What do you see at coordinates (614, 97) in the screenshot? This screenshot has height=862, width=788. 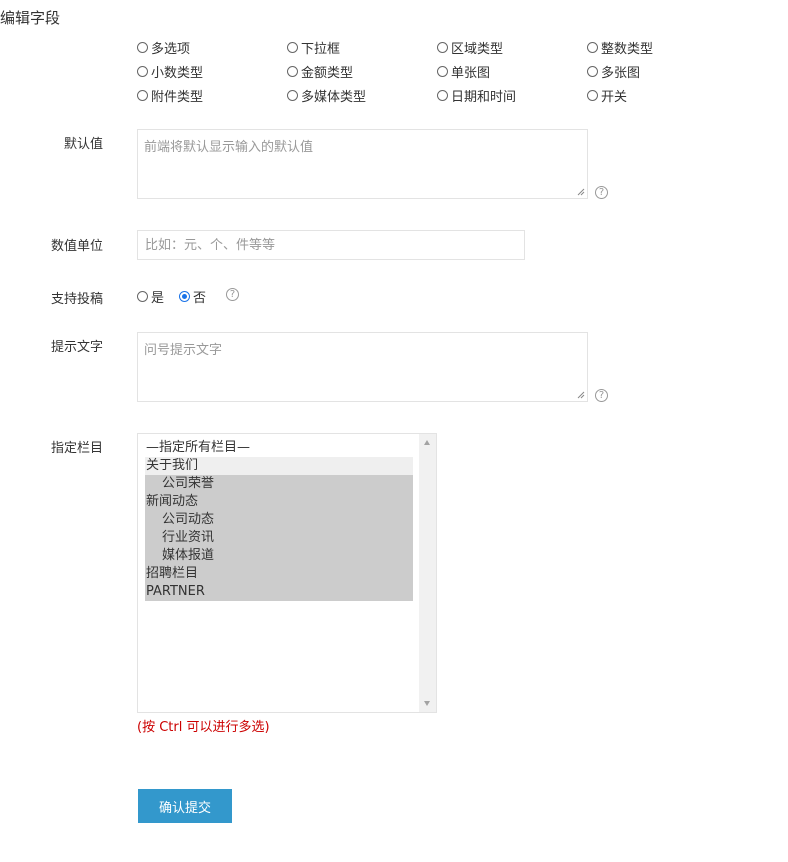 I see `option-label: 开关` at bounding box center [614, 97].